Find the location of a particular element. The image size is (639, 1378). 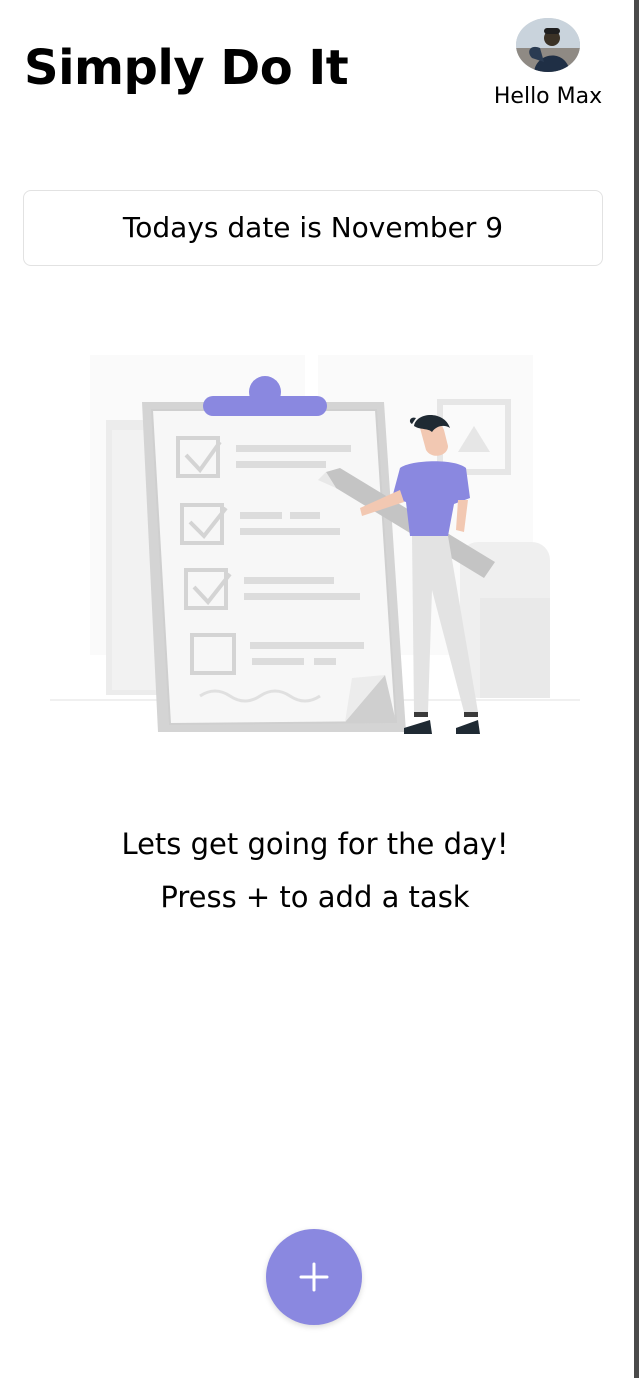

date-text: Todays date is November 9 is located at coordinates (313, 227).